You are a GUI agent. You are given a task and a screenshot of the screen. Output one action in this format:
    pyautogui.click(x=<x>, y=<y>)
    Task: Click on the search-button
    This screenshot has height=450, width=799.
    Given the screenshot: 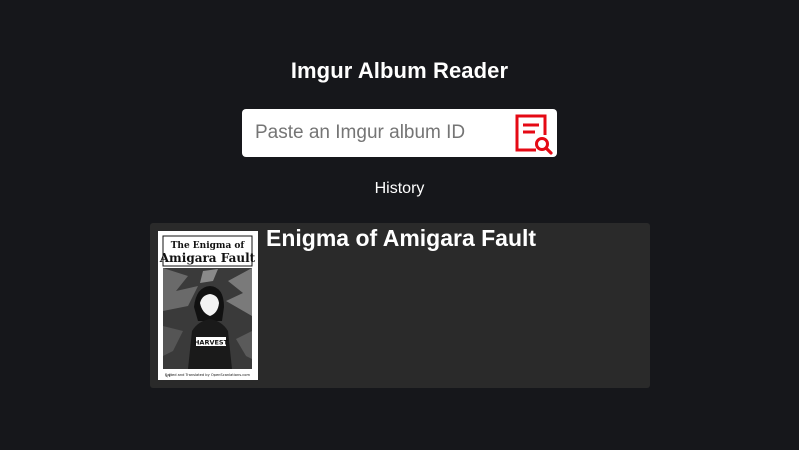 What is the action you would take?
    pyautogui.click(x=534, y=134)
    